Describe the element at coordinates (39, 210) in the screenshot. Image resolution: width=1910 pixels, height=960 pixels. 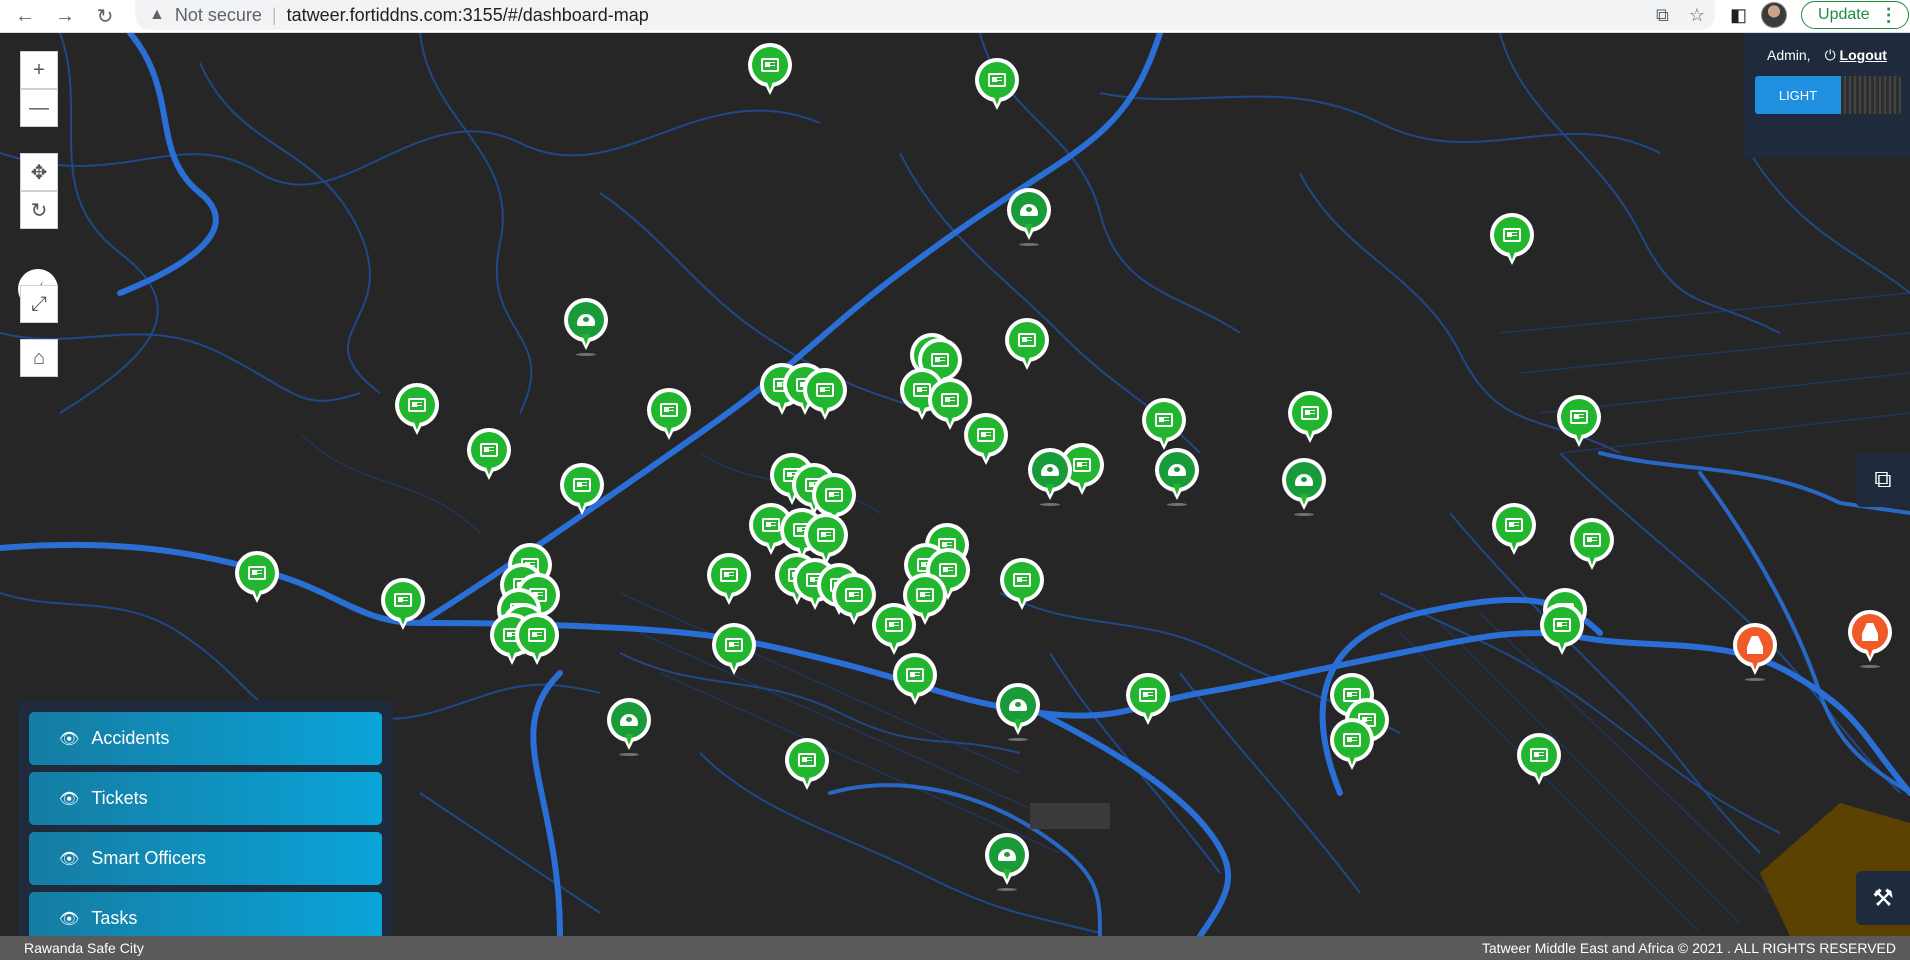
I see `rotate-icon: ↻` at that location.